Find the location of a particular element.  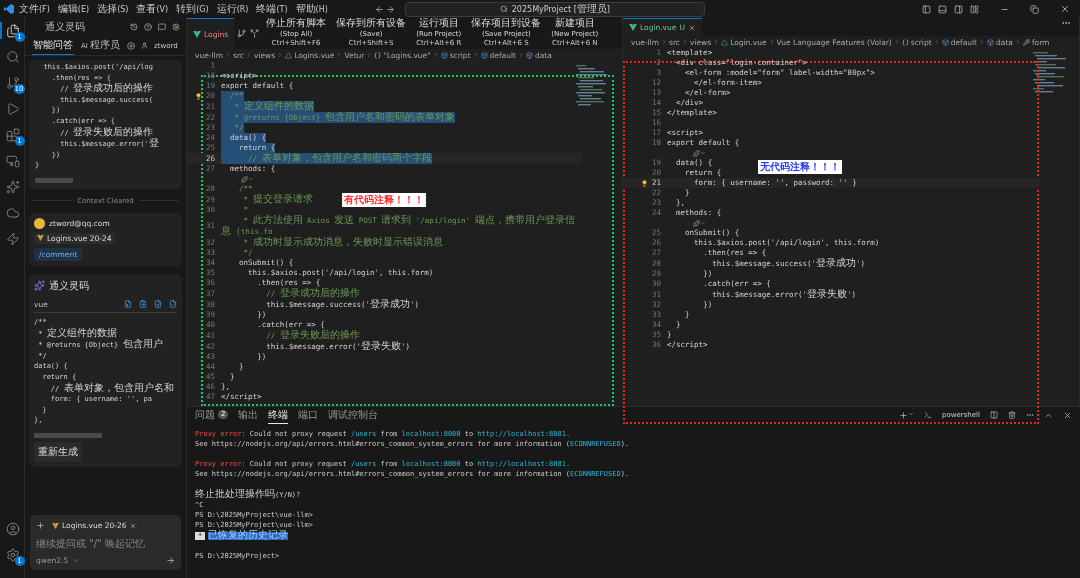

panel-title: 通义灵码 is located at coordinates (65, 27).